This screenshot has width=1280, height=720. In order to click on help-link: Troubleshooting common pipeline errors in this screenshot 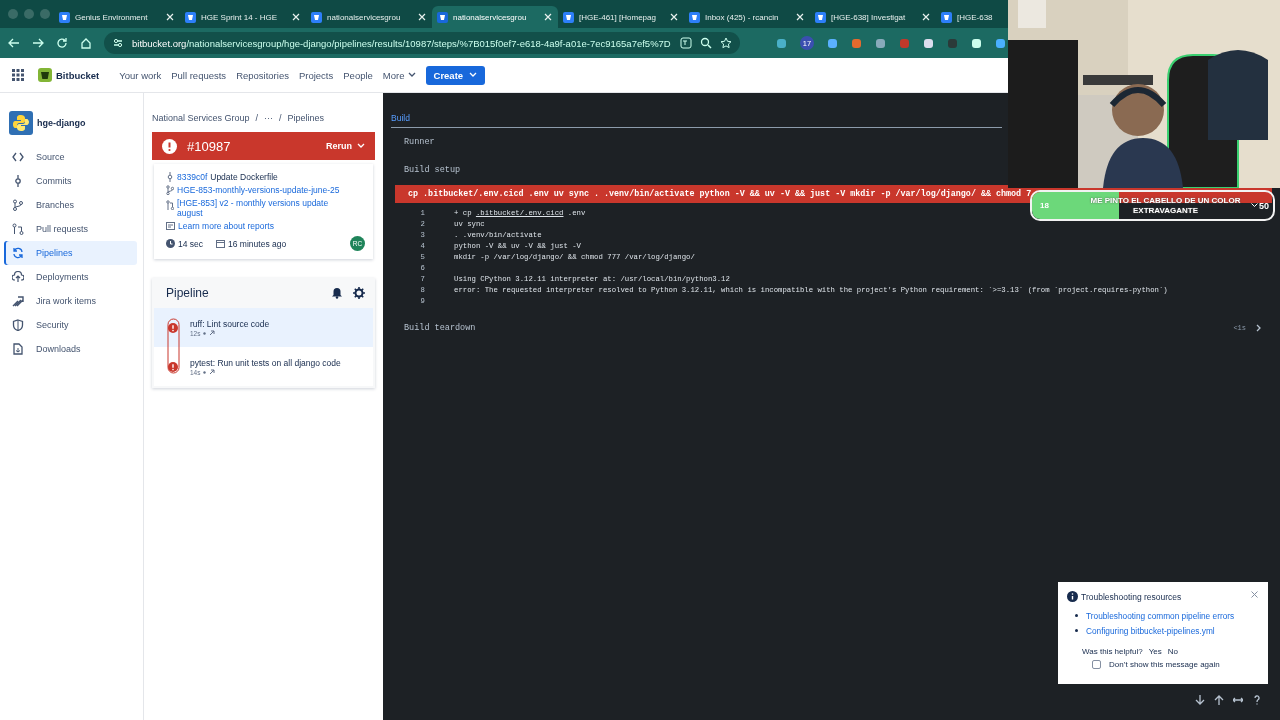, I will do `click(1160, 615)`.